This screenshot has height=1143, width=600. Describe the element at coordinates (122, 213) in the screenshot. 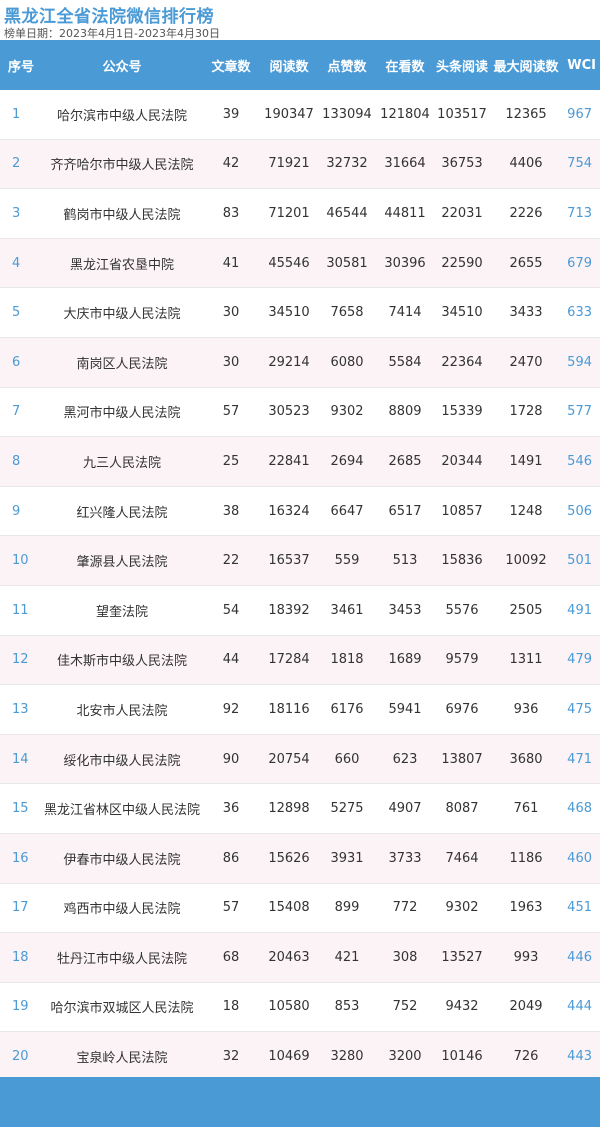

I see `account-name-cell: 鹤岗市中级人民法院` at that location.